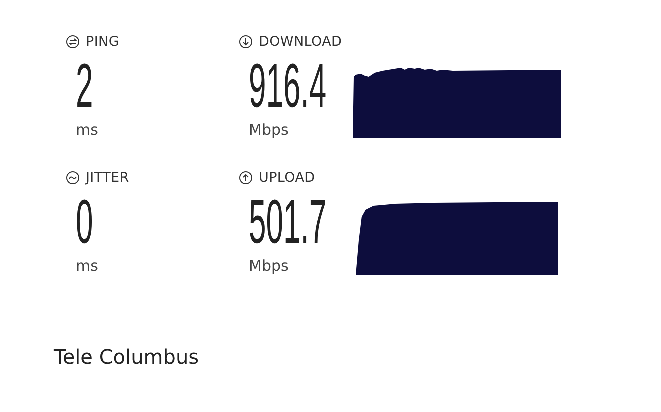 This screenshot has height=412, width=661. Describe the element at coordinates (287, 178) in the screenshot. I see `metric-label: UPLOAD` at that location.